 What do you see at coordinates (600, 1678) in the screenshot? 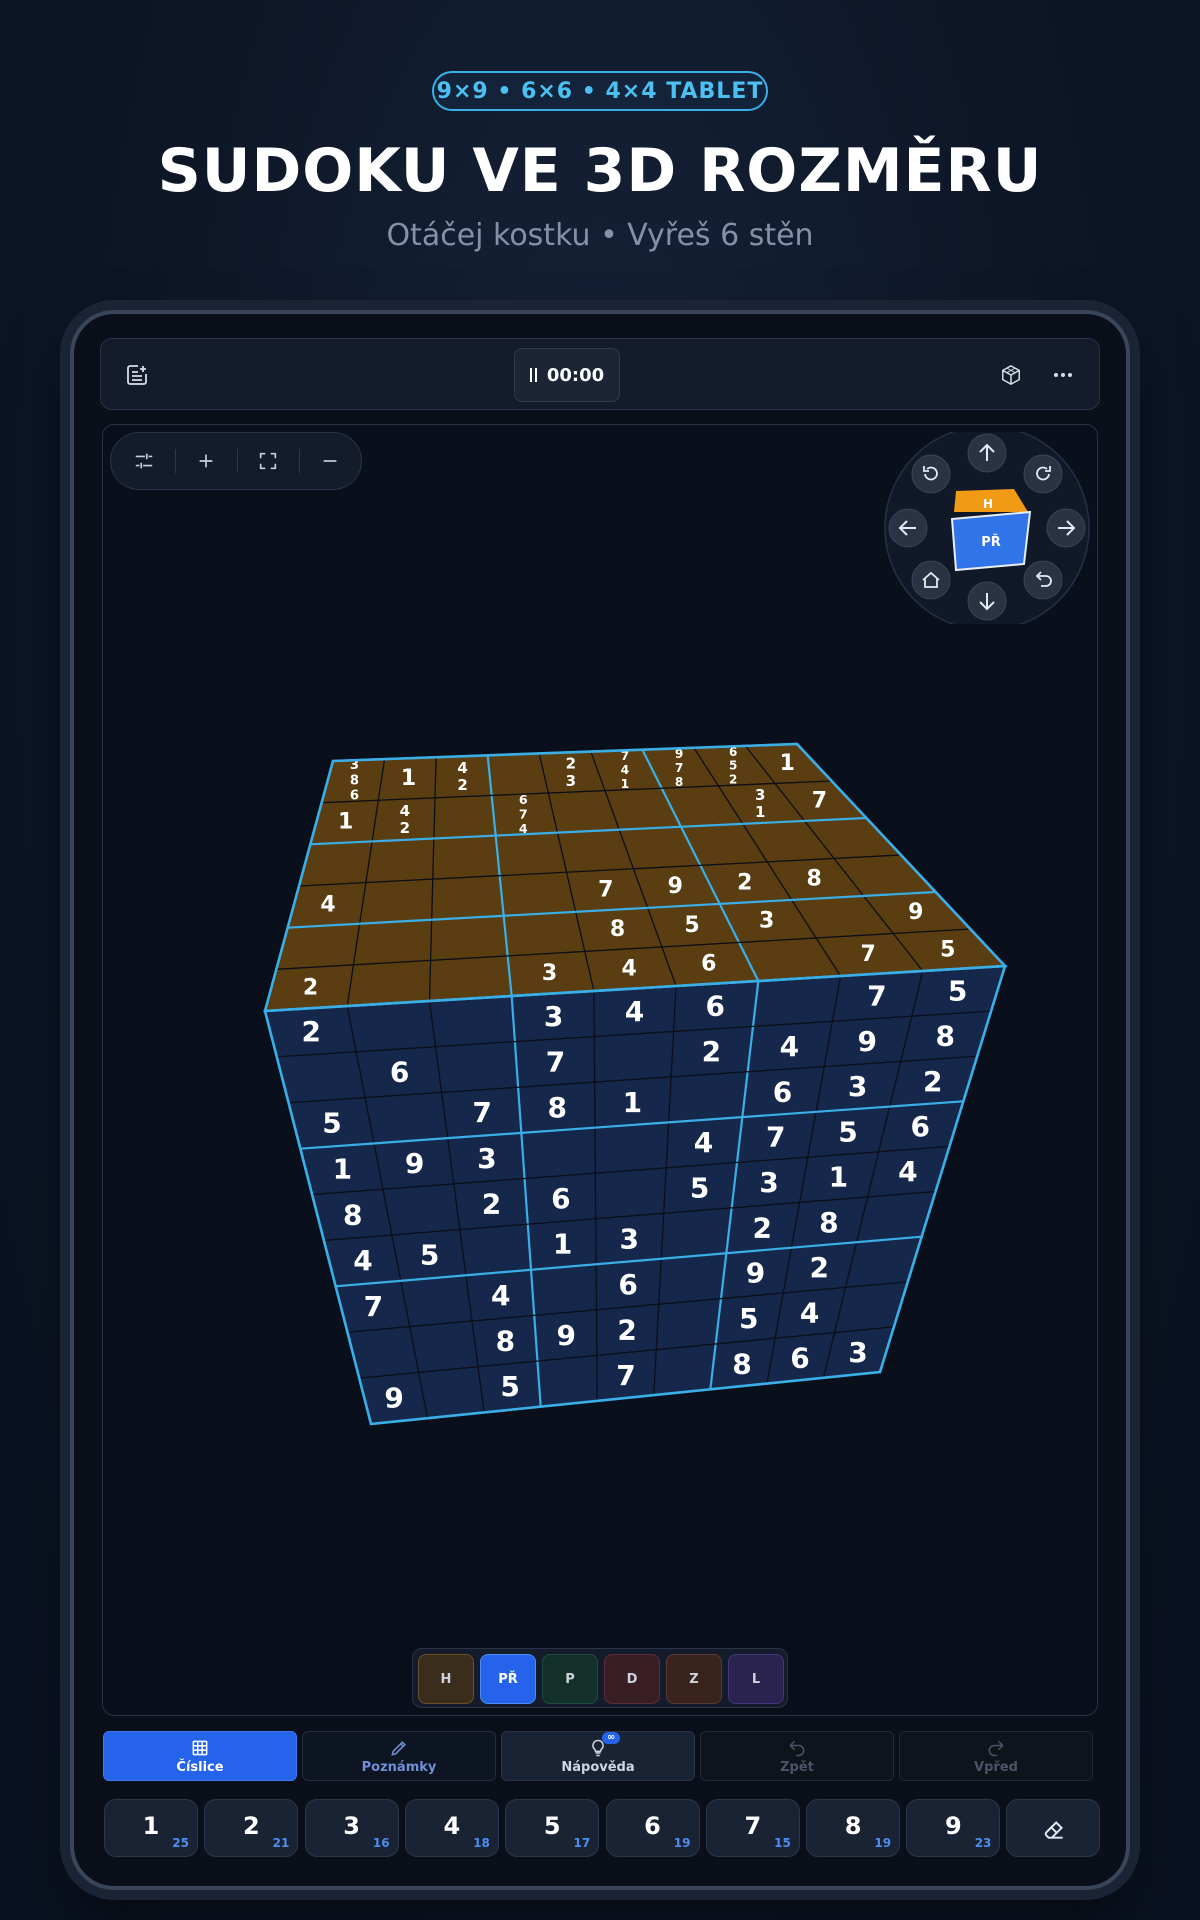
I see `face-tabs: H PŘ P D Z L` at bounding box center [600, 1678].